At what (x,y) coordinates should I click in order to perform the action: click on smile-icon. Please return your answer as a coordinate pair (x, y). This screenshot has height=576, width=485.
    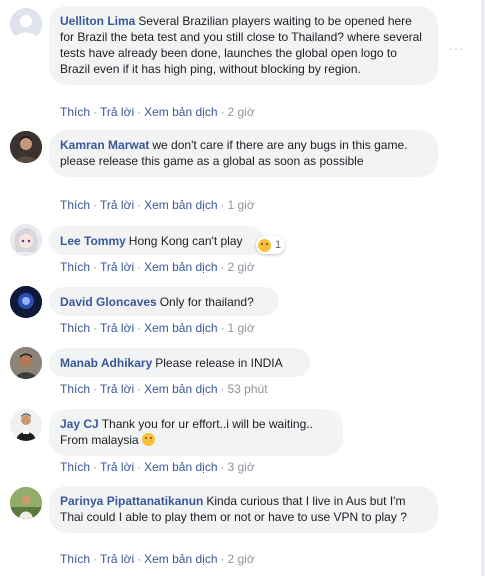
    Looking at the image, I should click on (148, 439).